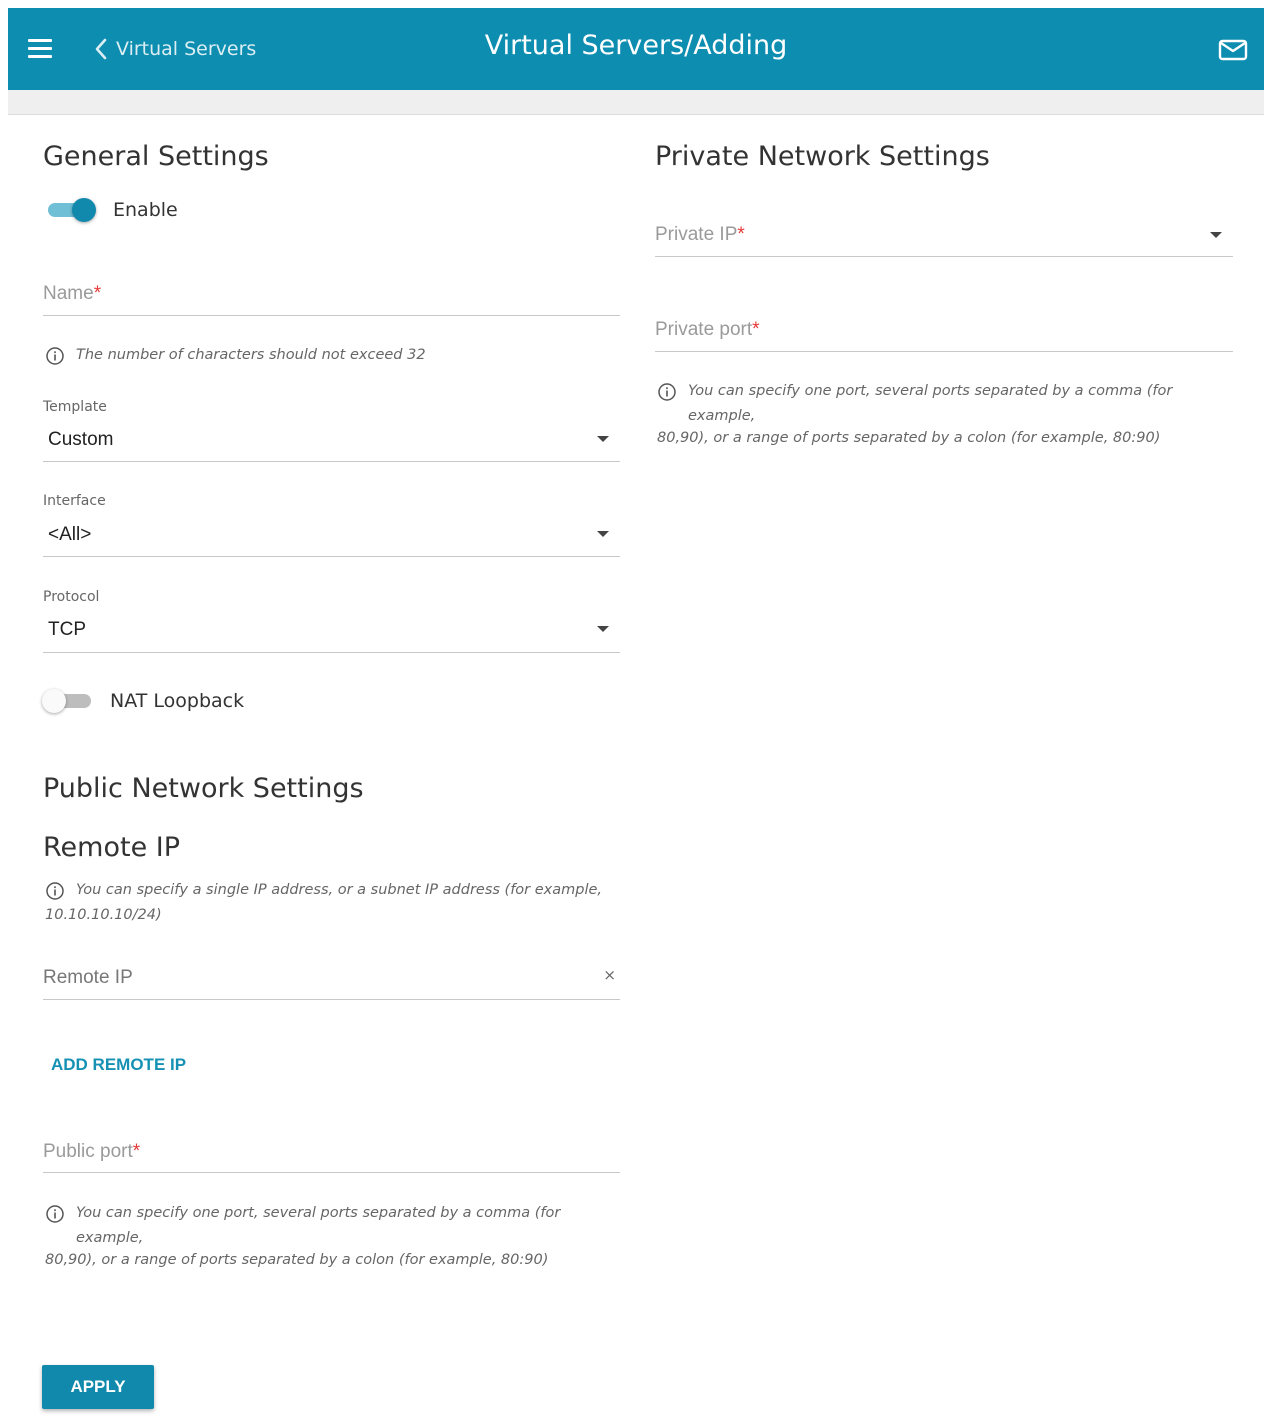 This screenshot has width=1264, height=1428. What do you see at coordinates (696, 234) in the screenshot?
I see `private-ip-placeholder: Private IP` at bounding box center [696, 234].